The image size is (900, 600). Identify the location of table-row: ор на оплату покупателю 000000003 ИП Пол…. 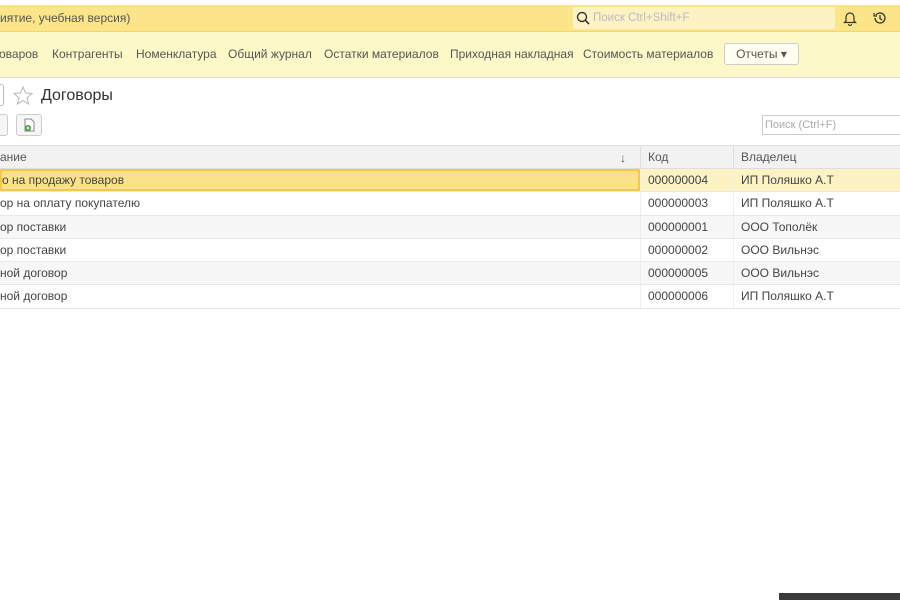
(450, 204).